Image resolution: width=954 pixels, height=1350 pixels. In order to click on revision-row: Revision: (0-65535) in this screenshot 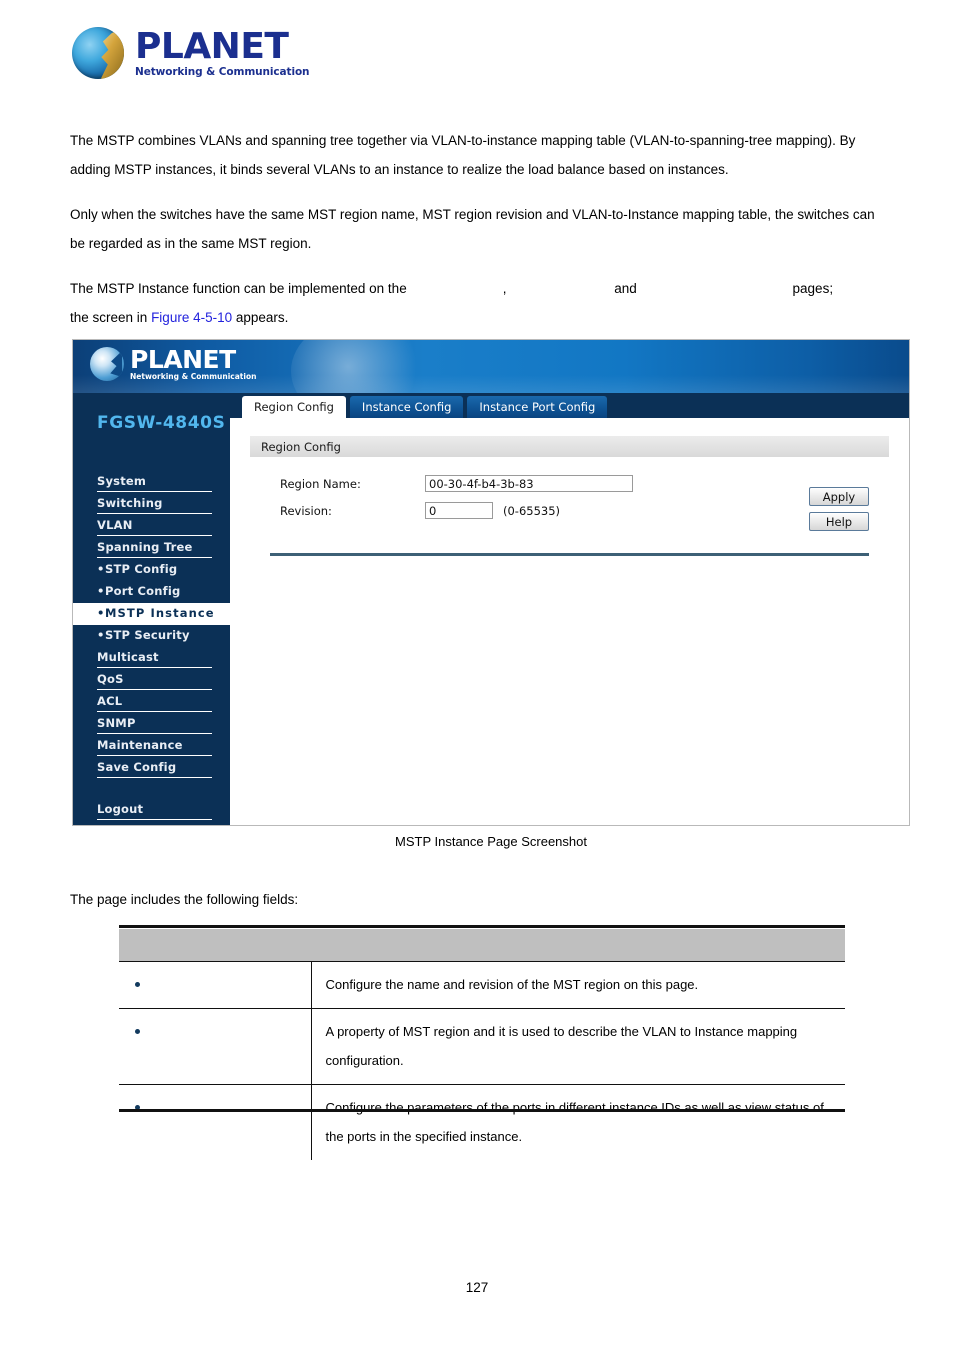, I will do `click(534, 510)`.